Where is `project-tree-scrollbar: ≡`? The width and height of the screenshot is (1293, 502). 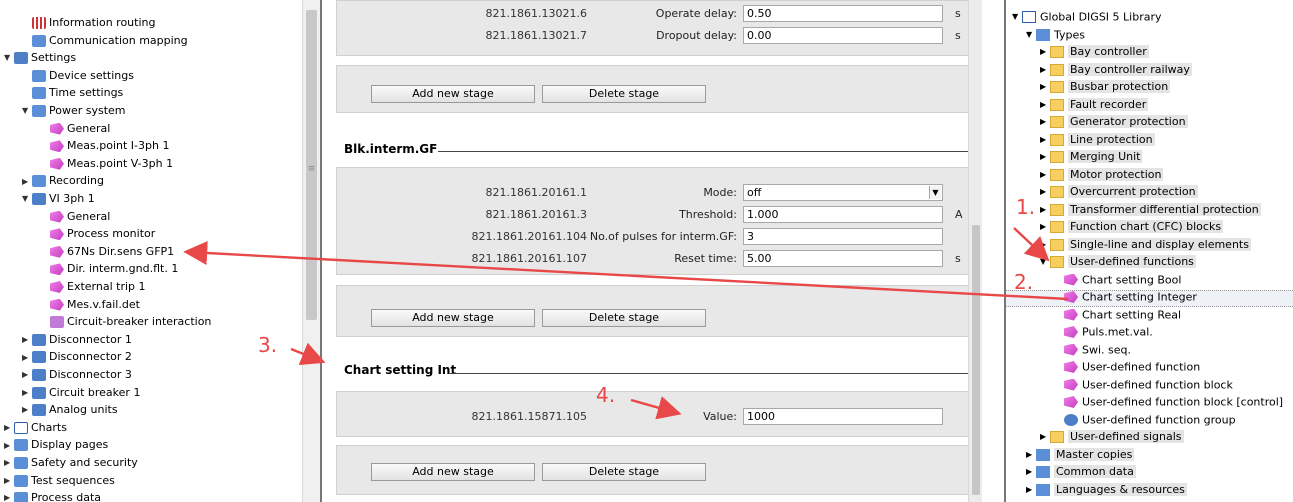 project-tree-scrollbar: ≡ is located at coordinates (311, 251).